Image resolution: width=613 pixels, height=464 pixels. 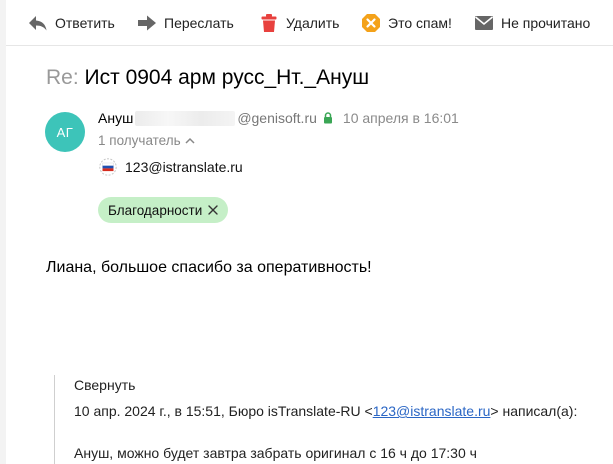 I want to click on trash-icon, so click(x=269, y=23).